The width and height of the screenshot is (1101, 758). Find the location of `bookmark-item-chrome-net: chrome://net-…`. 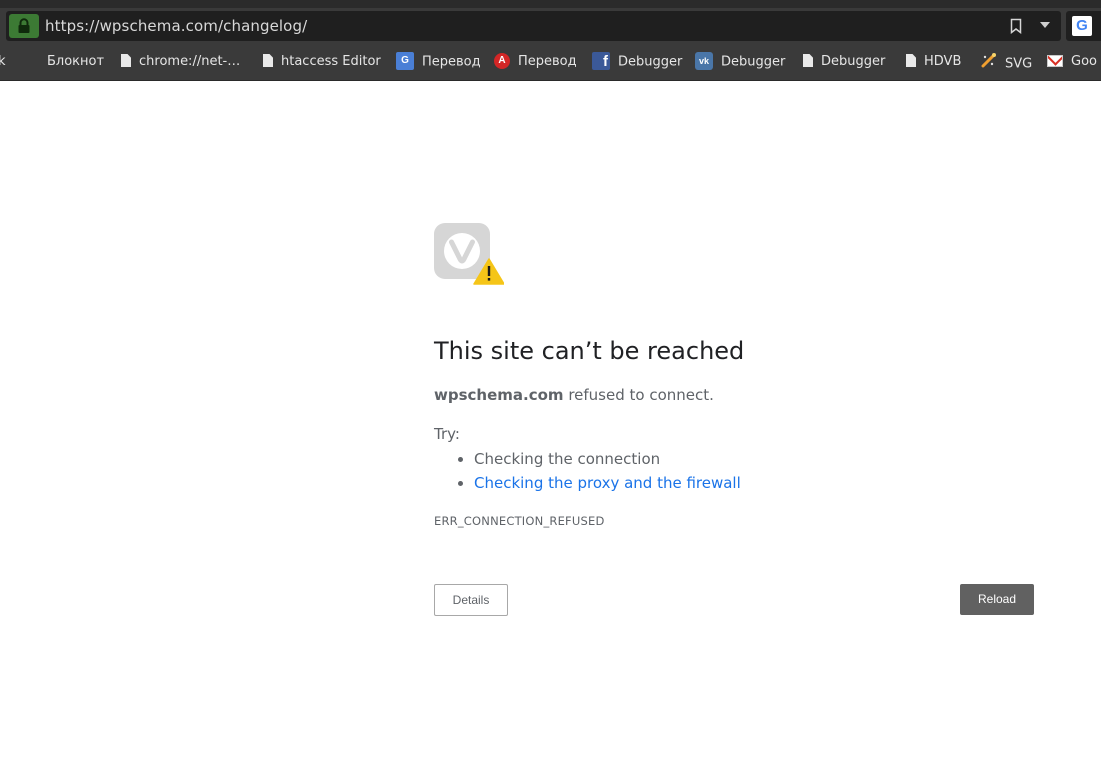

bookmark-item-chrome-net: chrome://net-… is located at coordinates (180, 63).